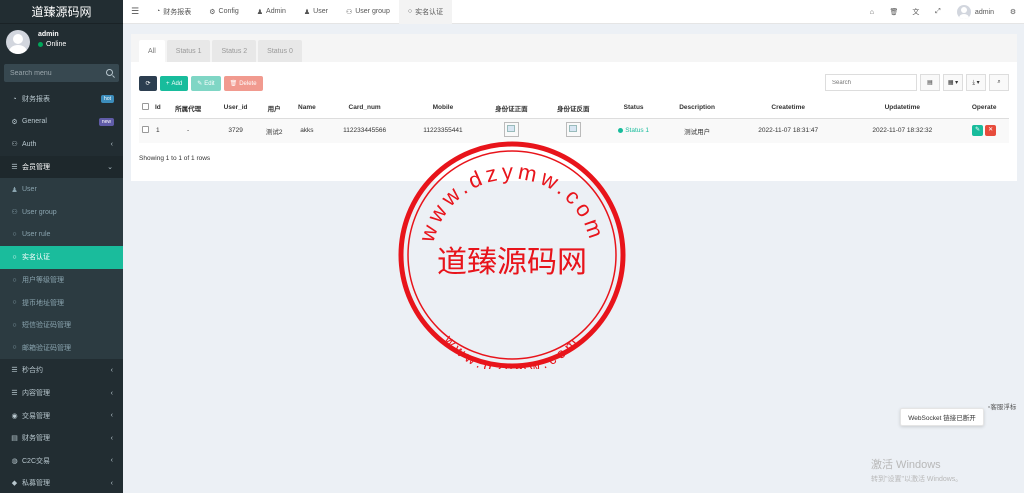 This screenshot has height=493, width=1024. I want to click on users-icon: ⚇, so click(349, 12).